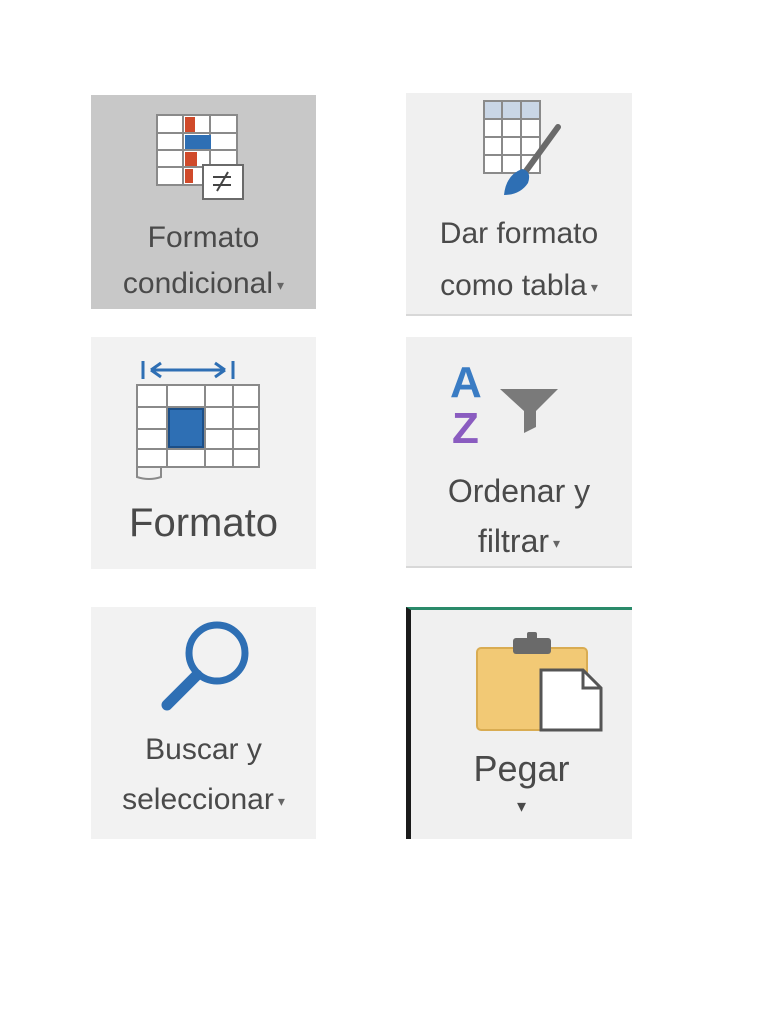 This screenshot has width=768, height=1024. What do you see at coordinates (198, 420) in the screenshot?
I see `cell-format-icon` at bounding box center [198, 420].